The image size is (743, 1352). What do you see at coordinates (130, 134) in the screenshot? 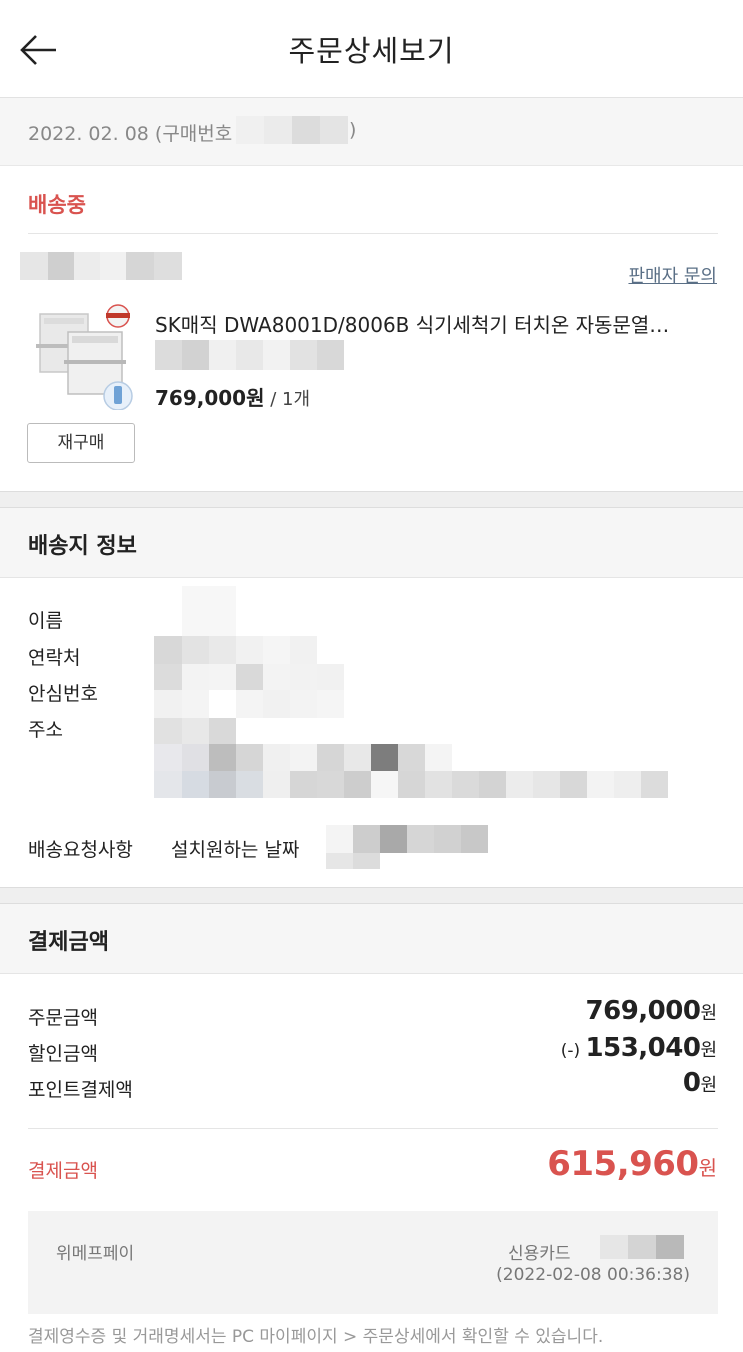
I see `order-date: 2022. 02. 08 (구매번호` at bounding box center [130, 134].